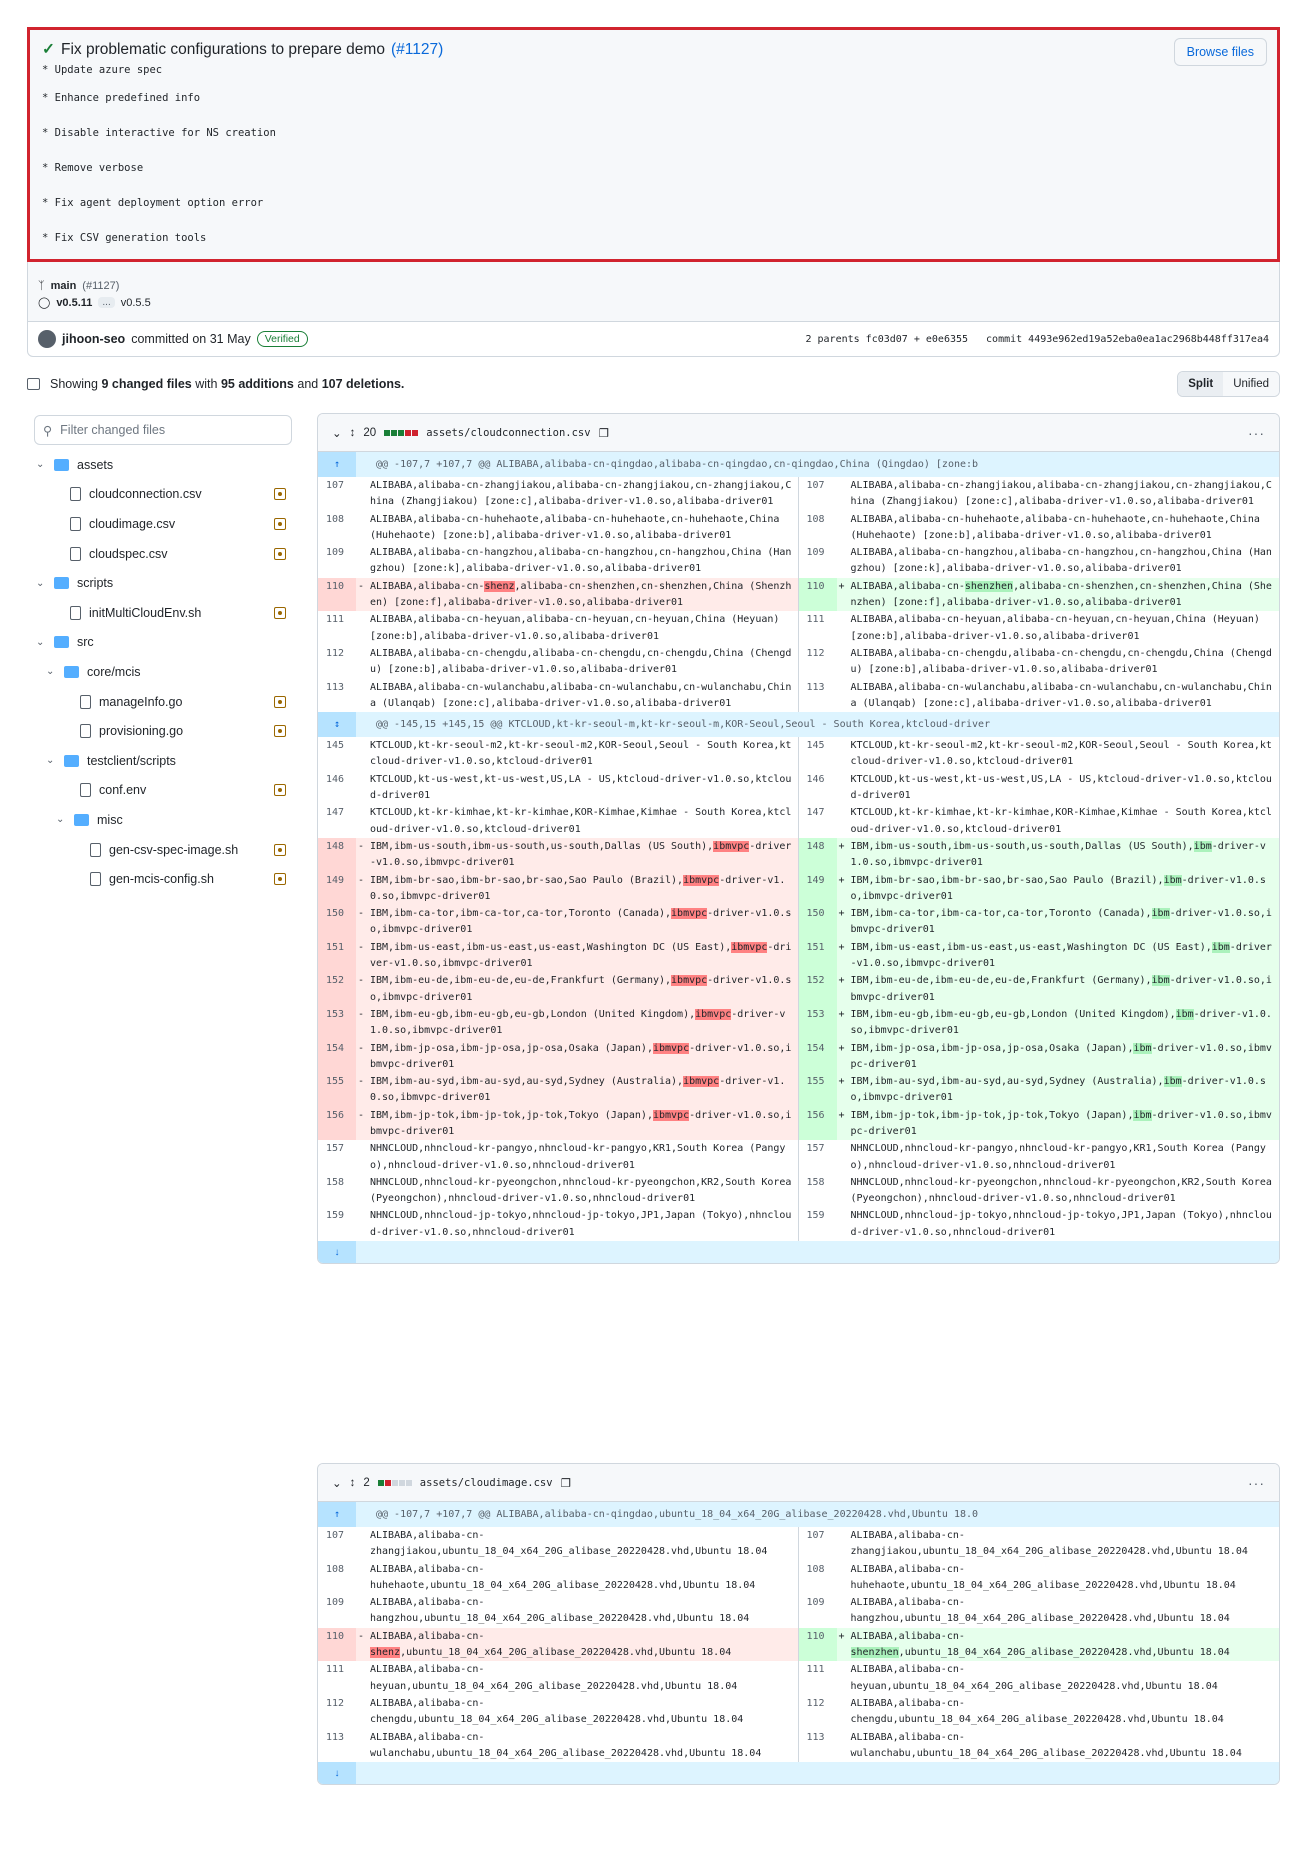  Describe the element at coordinates (163, 430) in the screenshot. I see `filter-input: ⚲ Filter changed files` at that location.